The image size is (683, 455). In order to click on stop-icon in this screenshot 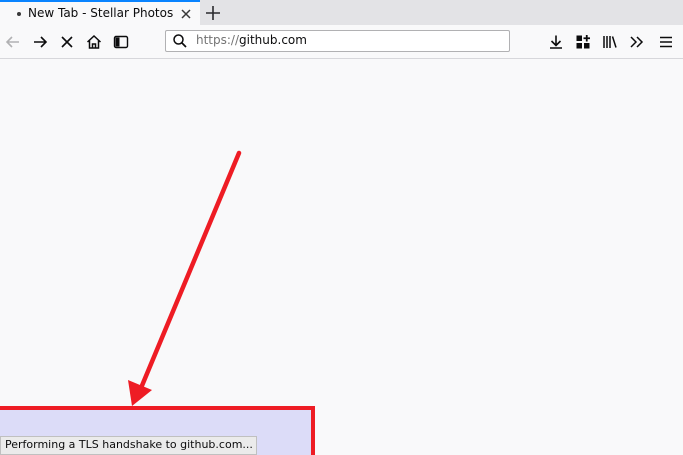, I will do `click(67, 42)`.